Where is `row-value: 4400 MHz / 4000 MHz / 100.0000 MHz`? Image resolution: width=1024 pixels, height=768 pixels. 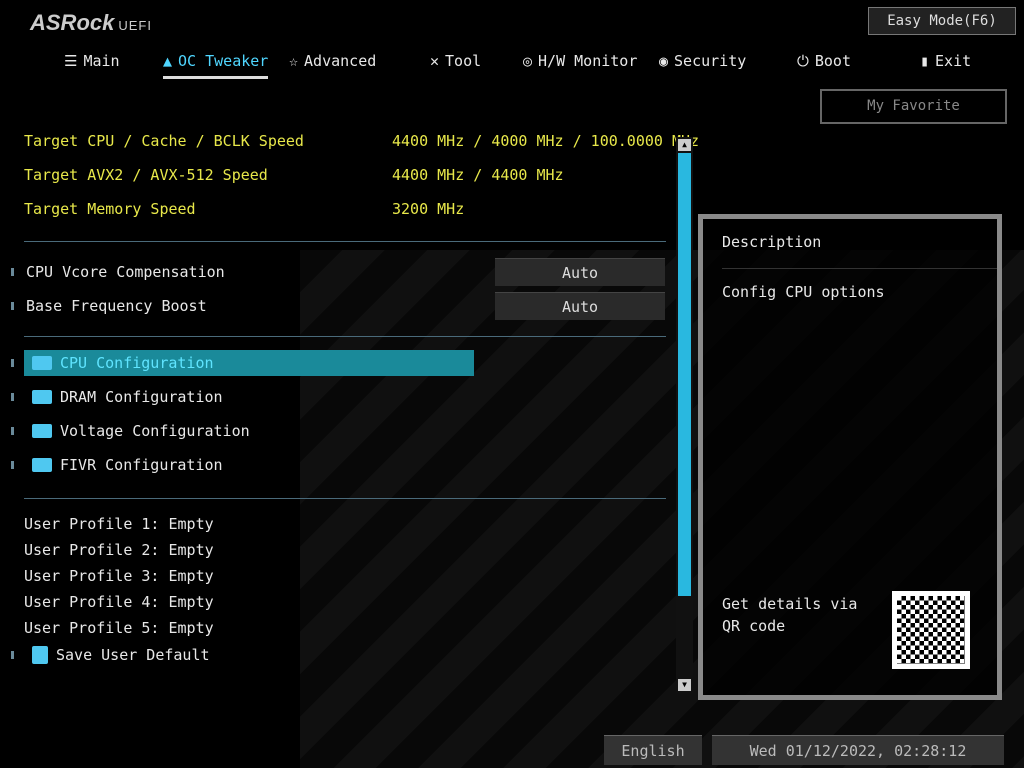 row-value: 4400 MHz / 4000 MHz / 100.0000 MHz is located at coordinates (546, 141).